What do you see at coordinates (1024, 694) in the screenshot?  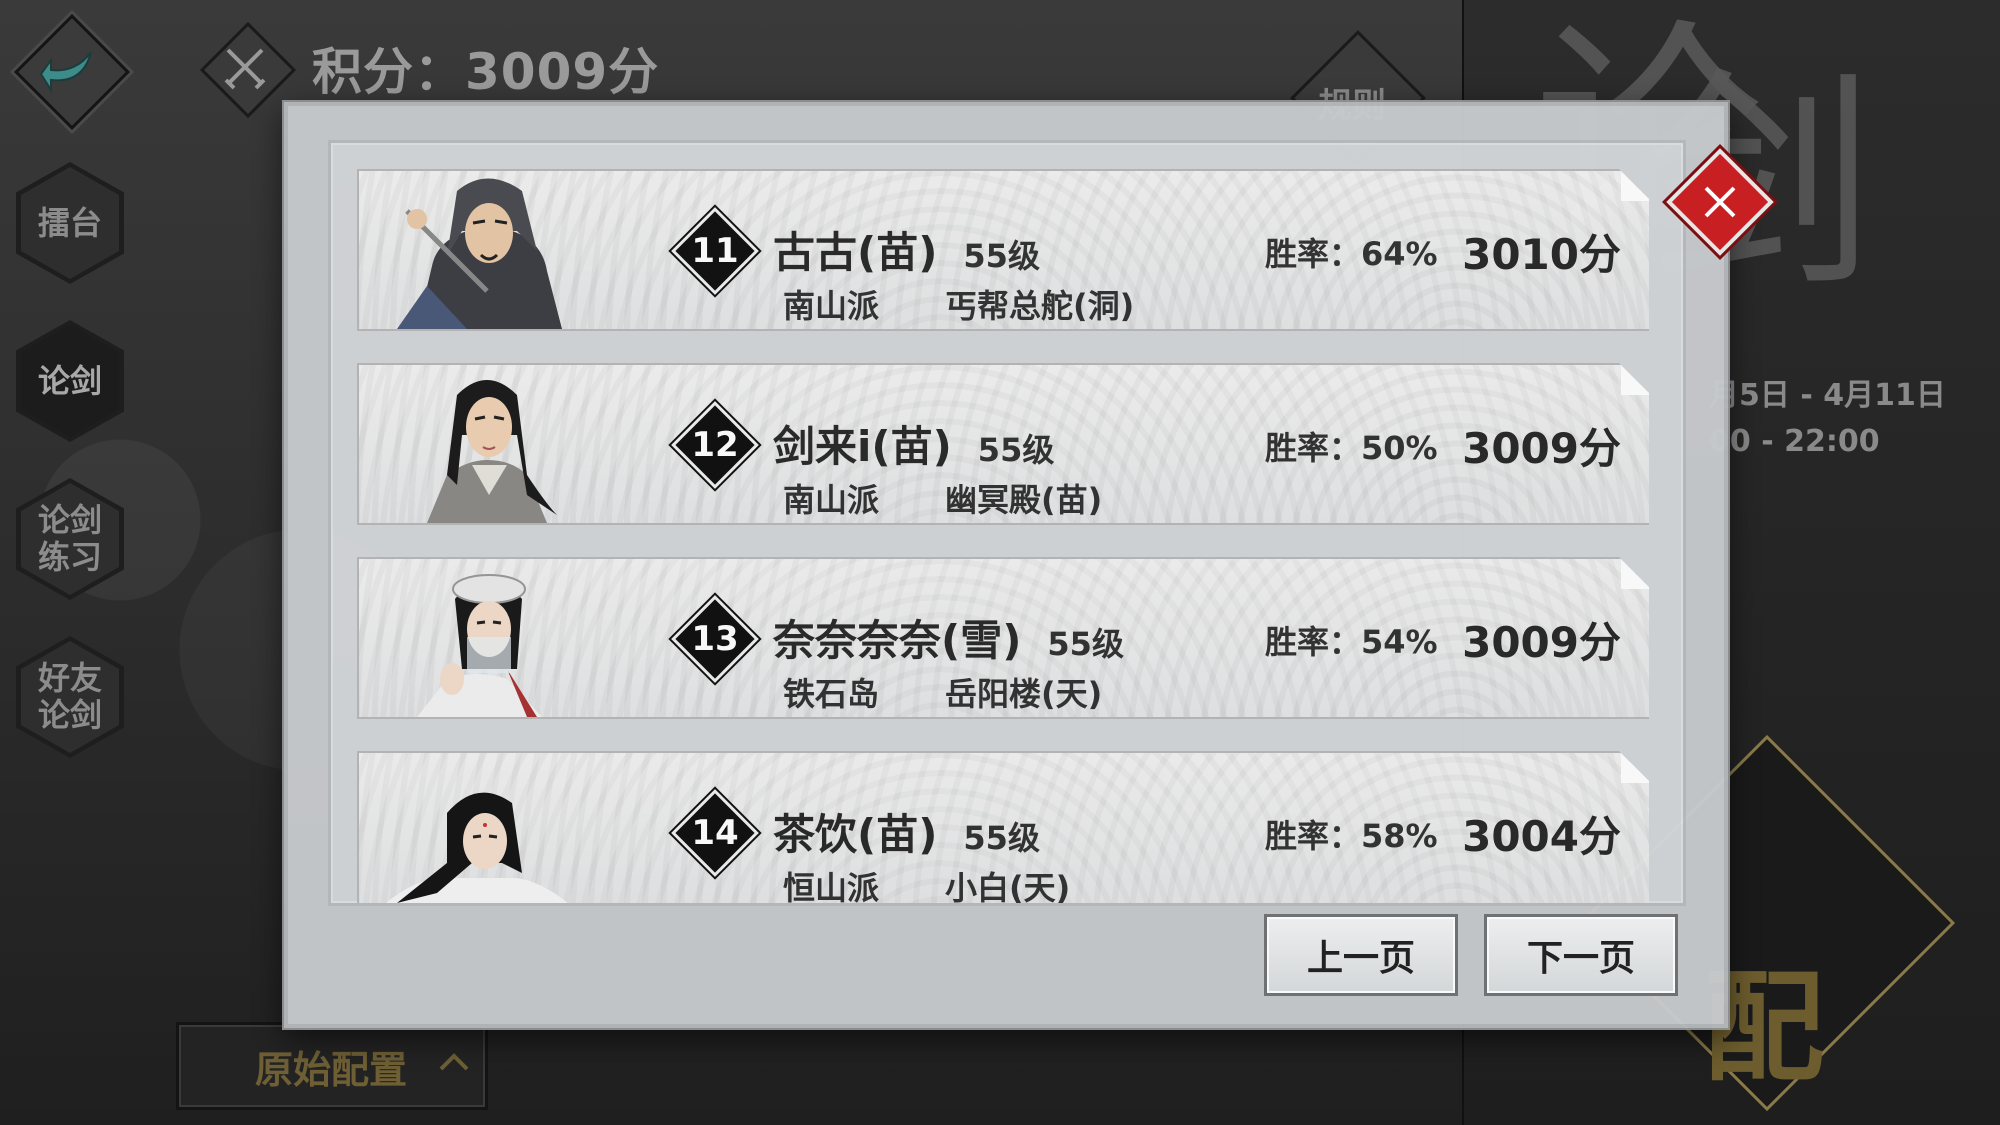 I see `player-server: 岳阳楼(天)` at bounding box center [1024, 694].